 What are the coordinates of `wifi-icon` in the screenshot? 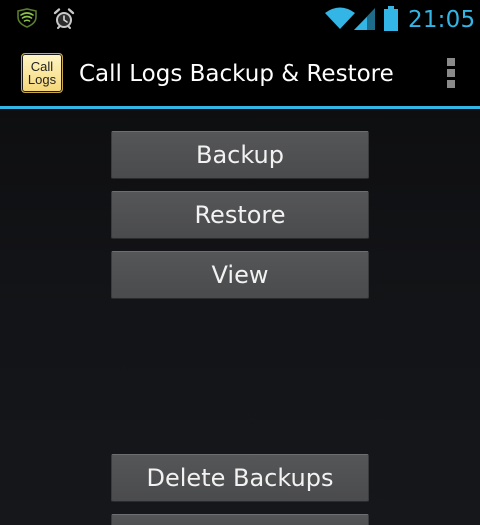 It's located at (340, 18).